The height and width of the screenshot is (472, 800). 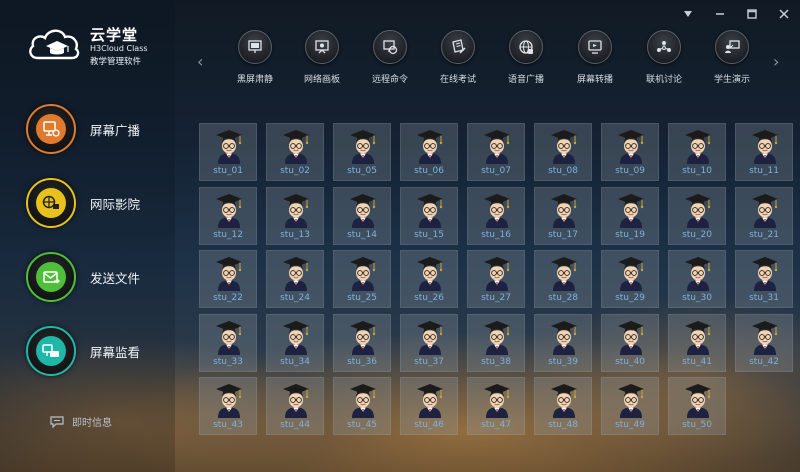 What do you see at coordinates (362, 406) in the screenshot?
I see `student-tile: stu_45` at bounding box center [362, 406].